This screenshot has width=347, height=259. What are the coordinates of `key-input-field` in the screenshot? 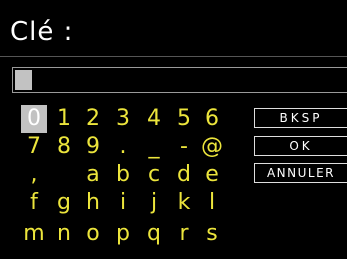 It's located at (179, 80).